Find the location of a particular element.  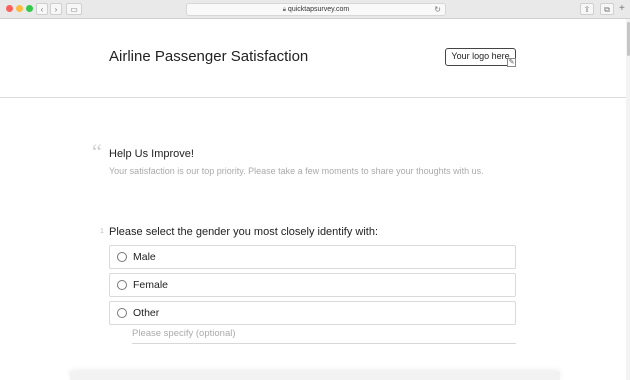

intro-heading: Help Us Improve! is located at coordinates (151, 154).